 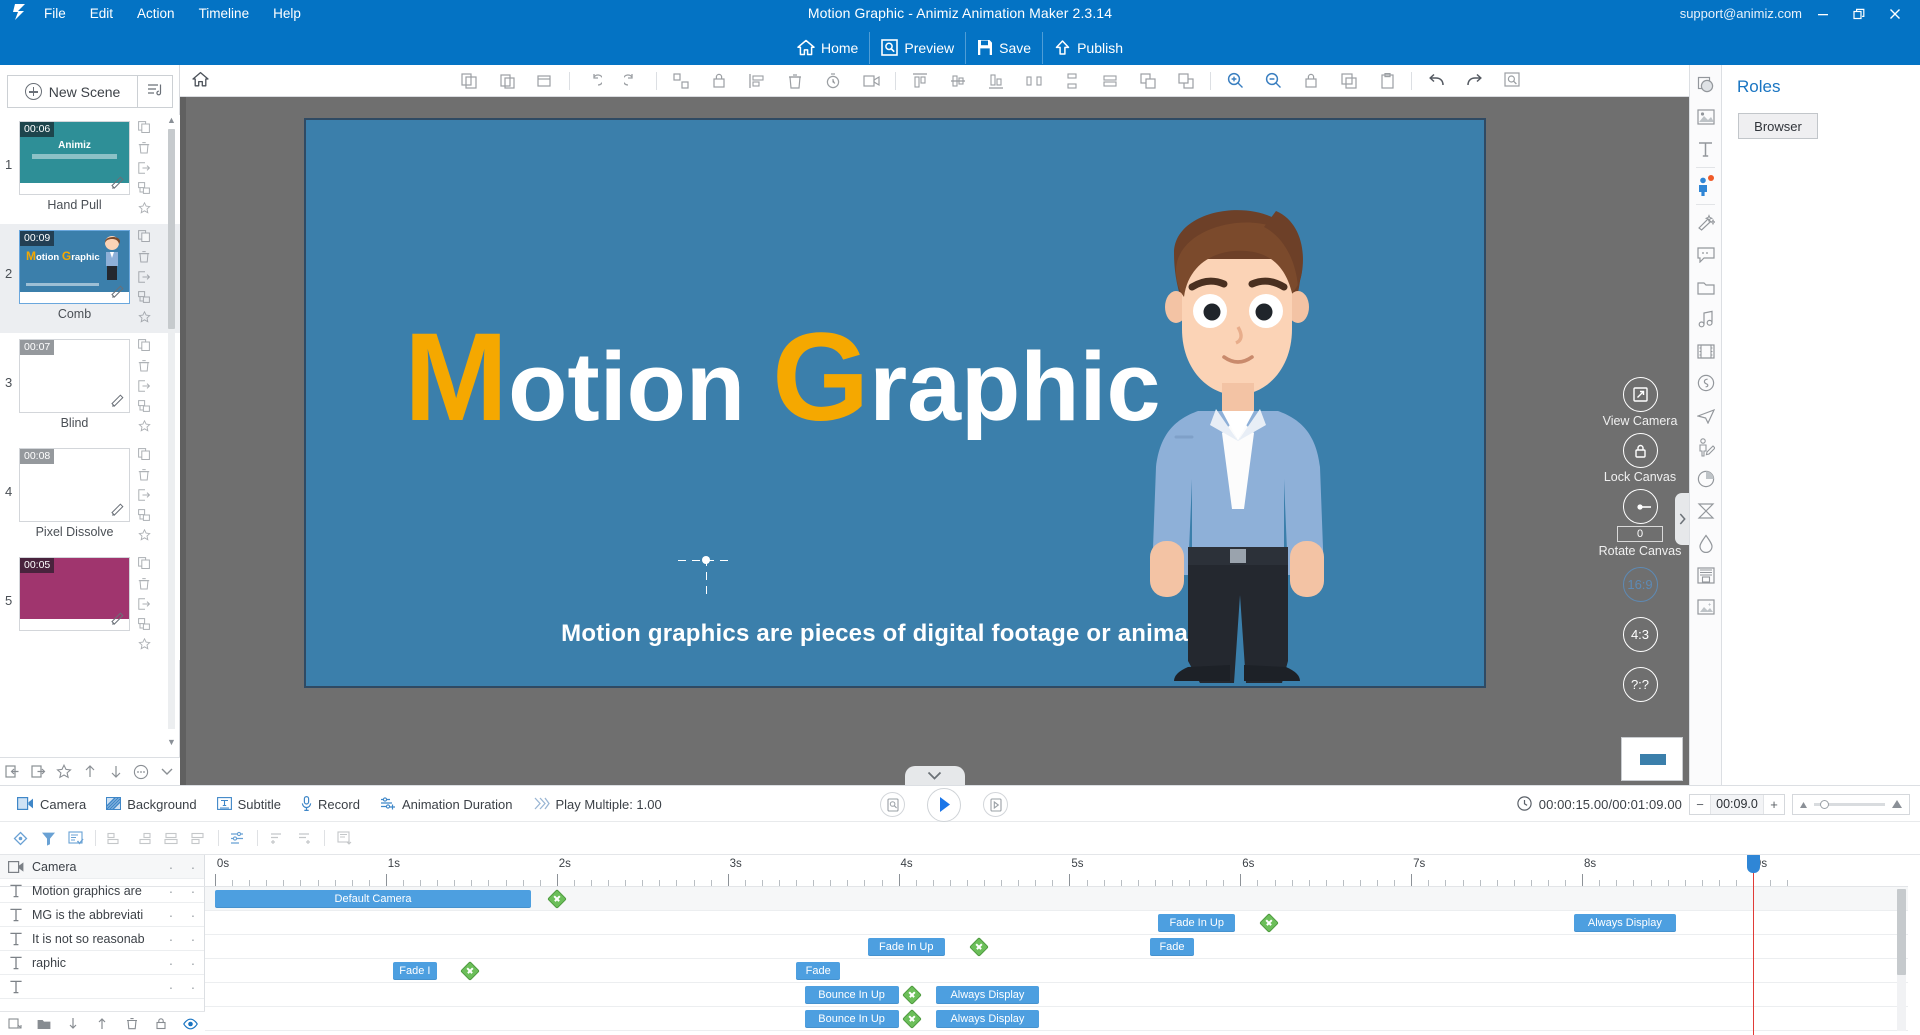 I want to click on more-options-icon, so click(x=142, y=772).